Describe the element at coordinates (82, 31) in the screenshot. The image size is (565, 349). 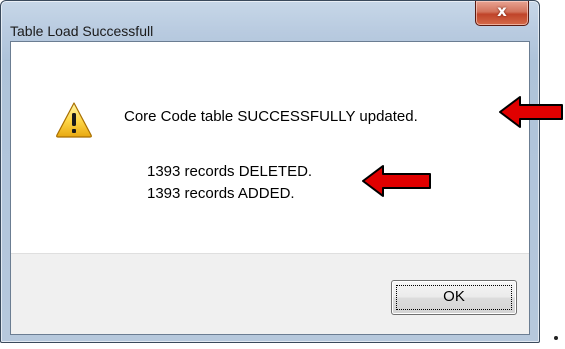
I see `window-title: Table Load Successfull` at that location.